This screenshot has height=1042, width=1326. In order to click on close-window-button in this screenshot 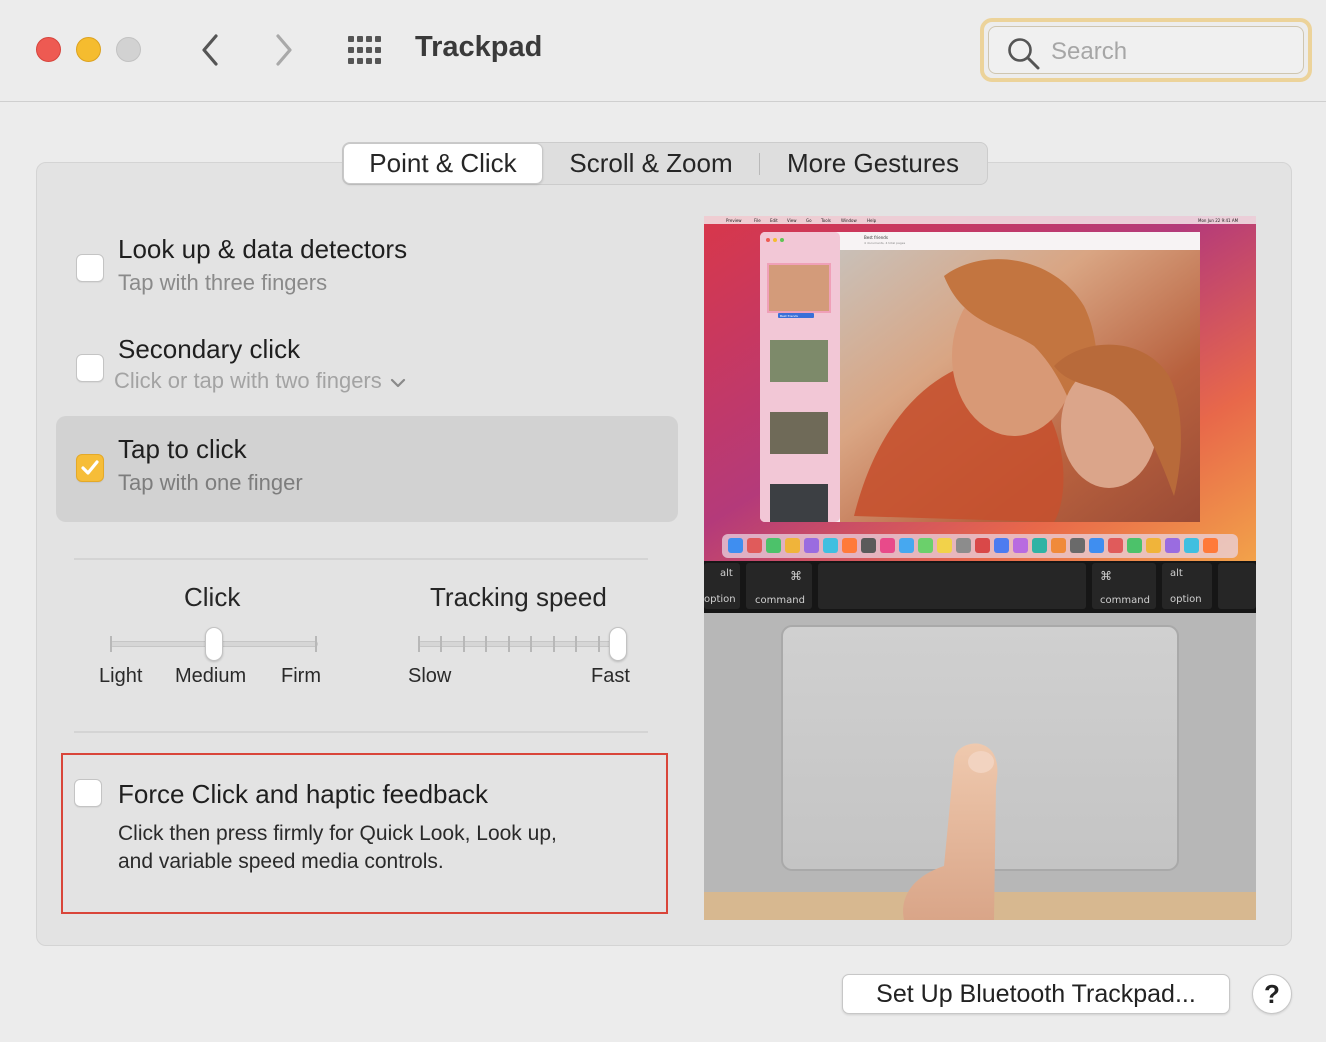, I will do `click(48, 49)`.